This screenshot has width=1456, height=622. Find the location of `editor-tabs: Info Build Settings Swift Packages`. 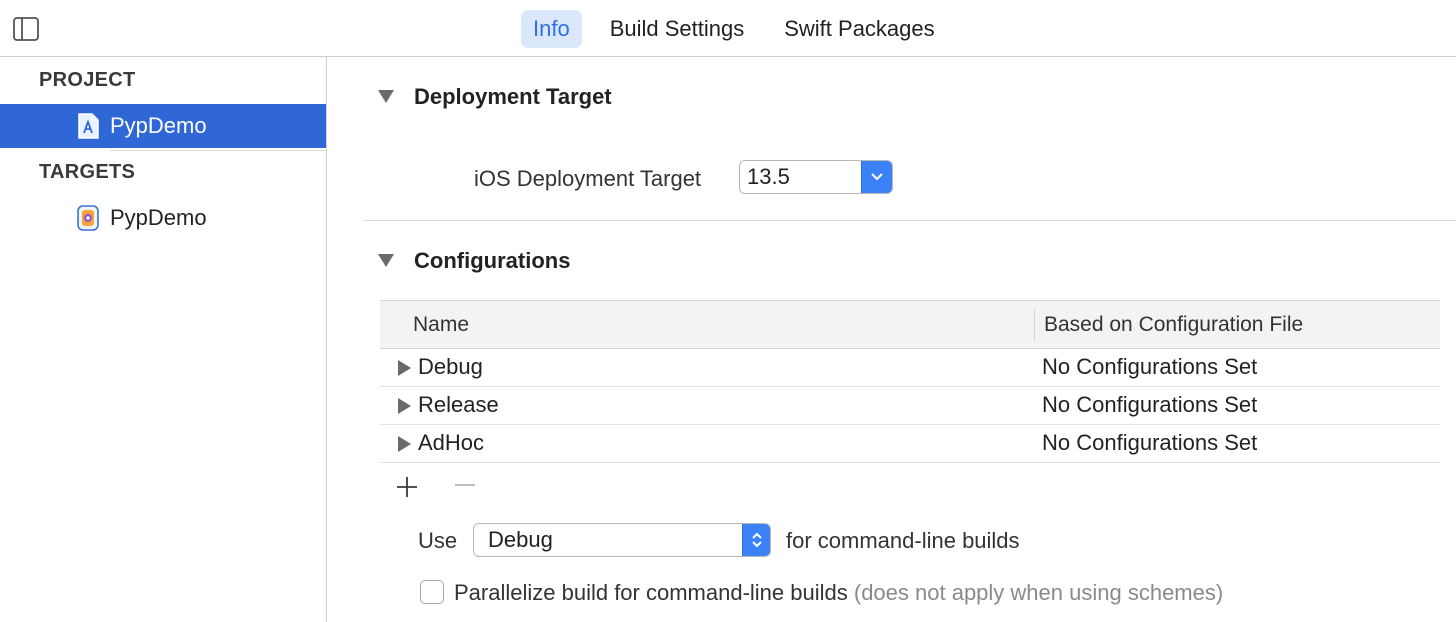

editor-tabs: Info Build Settings Swift Packages is located at coordinates (742, 29).